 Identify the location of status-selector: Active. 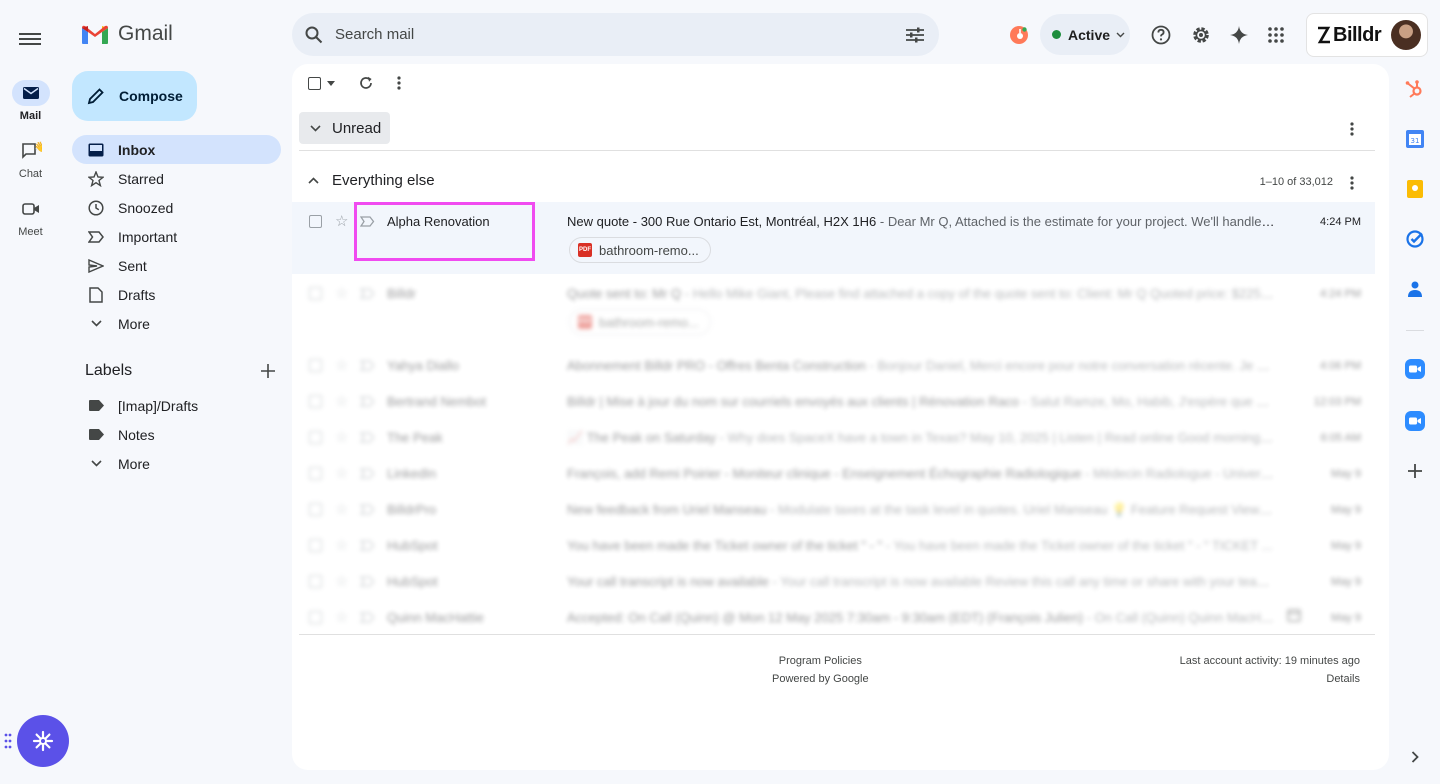
(1085, 34).